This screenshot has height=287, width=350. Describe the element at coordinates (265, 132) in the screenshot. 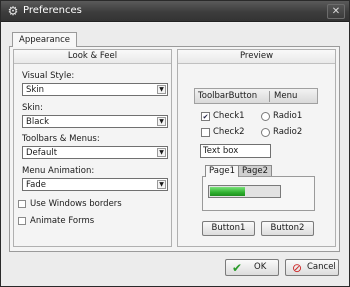

I see `radio2-button` at that location.